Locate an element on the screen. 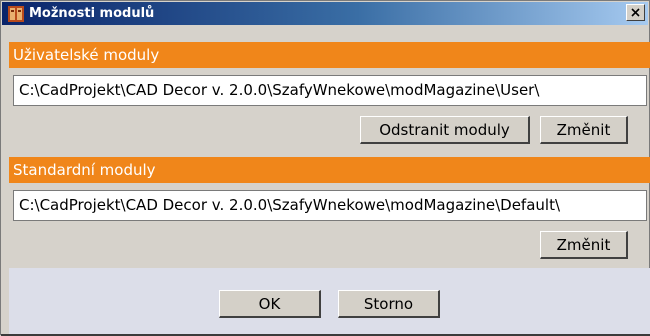  window-title: Možnosti modulů is located at coordinates (92, 13).